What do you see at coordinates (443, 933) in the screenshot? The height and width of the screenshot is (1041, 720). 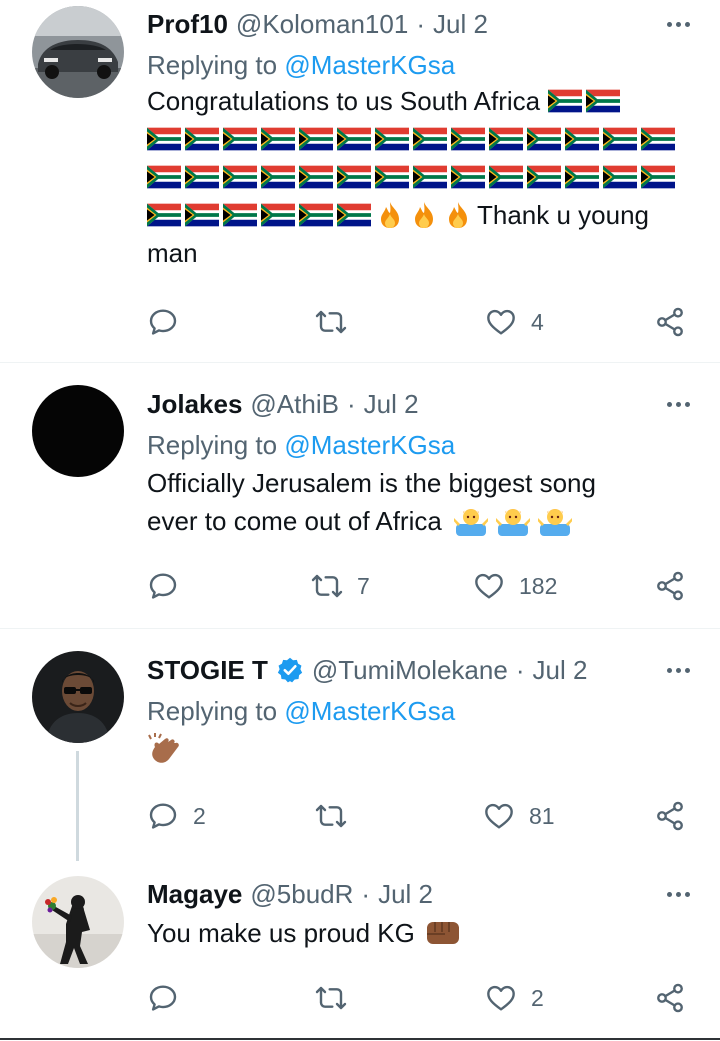 I see `fist-icon` at bounding box center [443, 933].